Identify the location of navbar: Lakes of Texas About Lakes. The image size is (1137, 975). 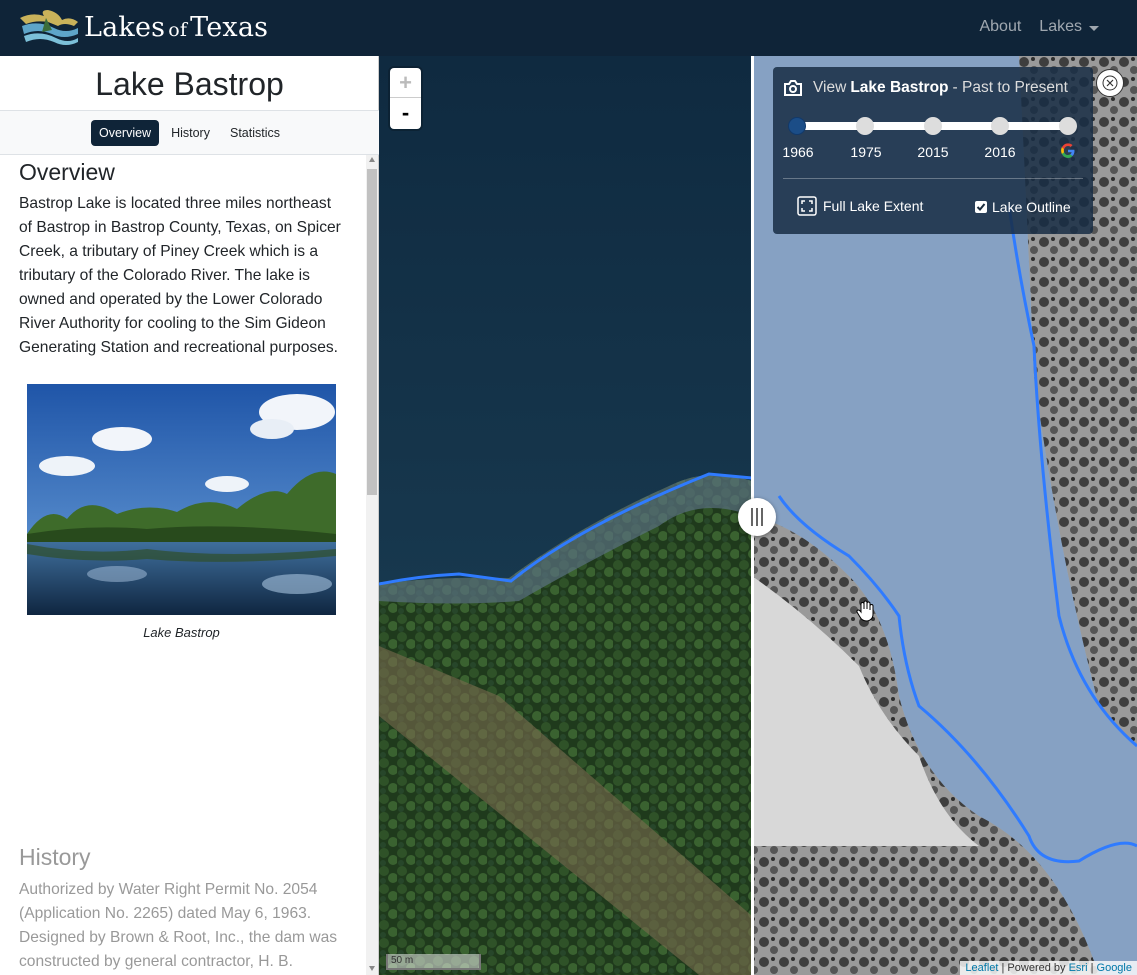
(568, 28).